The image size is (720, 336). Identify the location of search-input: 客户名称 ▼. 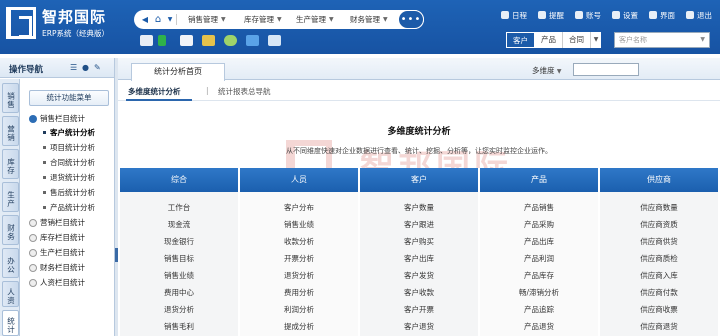
(662, 40).